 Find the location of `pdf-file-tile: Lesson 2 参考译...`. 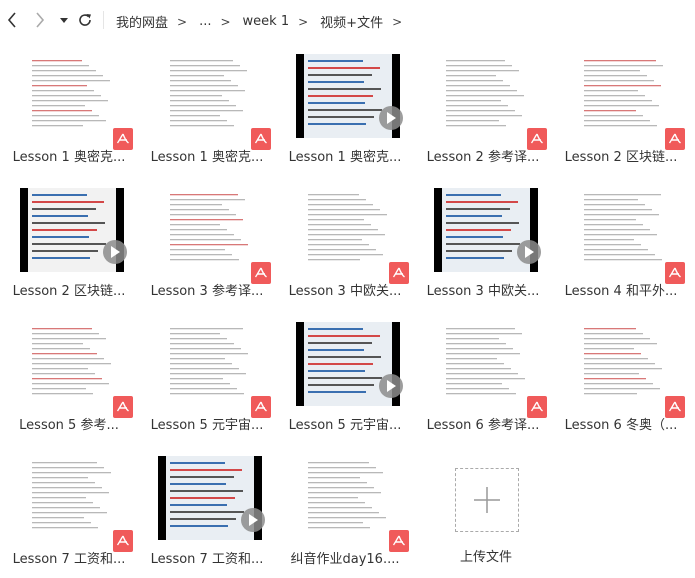

pdf-file-tile: Lesson 2 参考译... is located at coordinates (483, 109).